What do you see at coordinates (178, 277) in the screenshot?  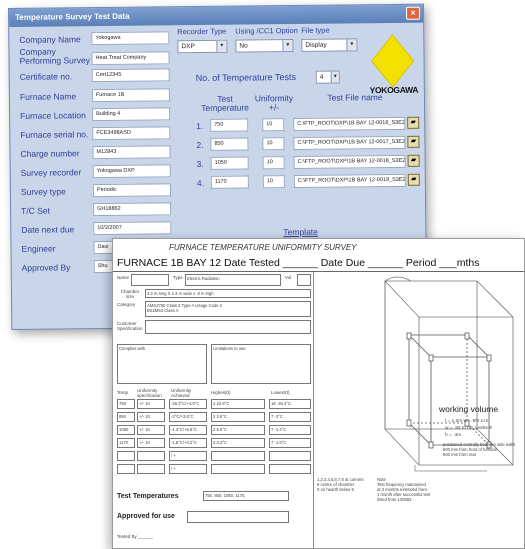 I see `type-label: Type` at bounding box center [178, 277].